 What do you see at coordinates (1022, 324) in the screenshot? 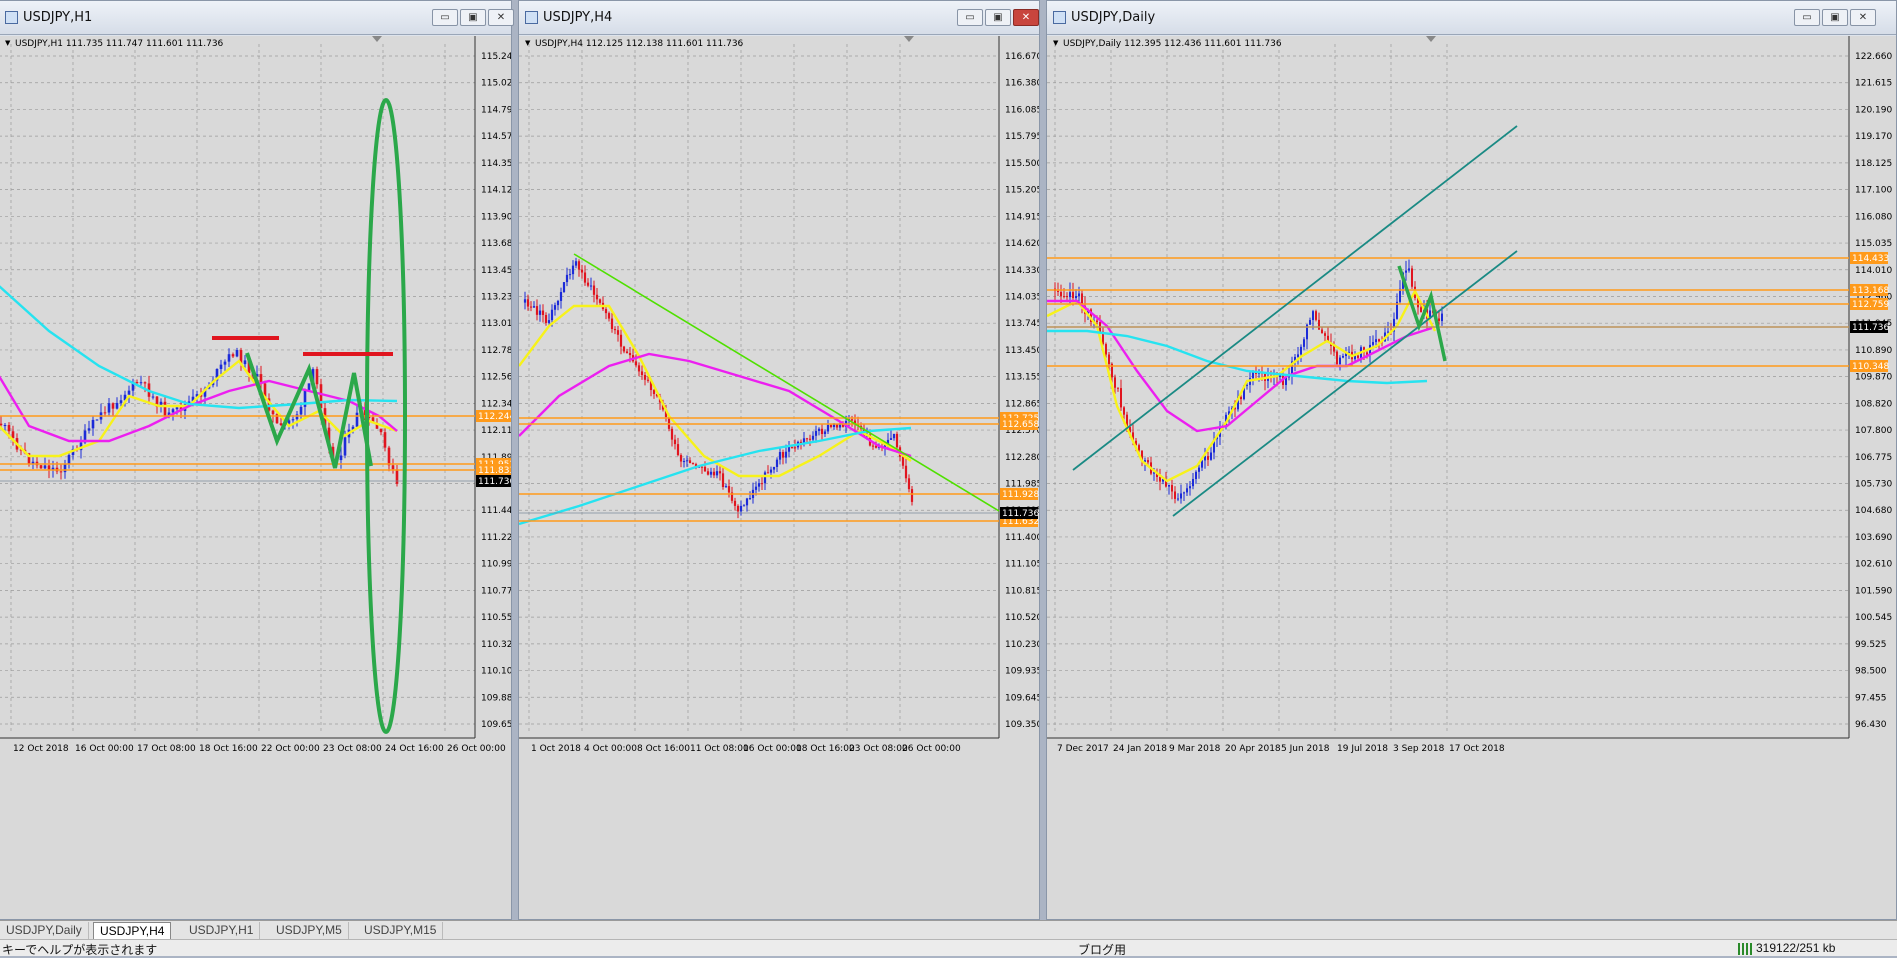
I see `price-axis-label: 113.745` at bounding box center [1022, 324].